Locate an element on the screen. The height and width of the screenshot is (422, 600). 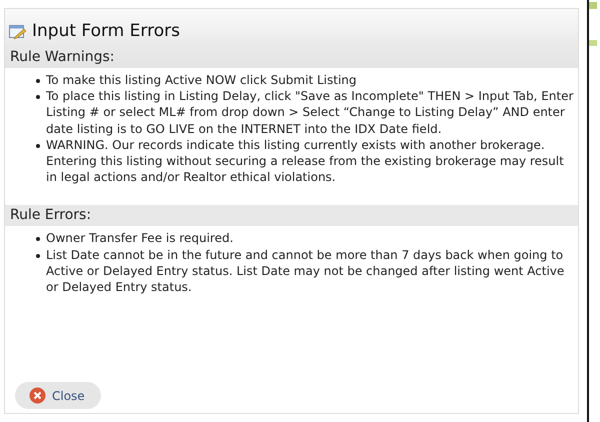
section-heading: Rule Errors: is located at coordinates (291, 215).